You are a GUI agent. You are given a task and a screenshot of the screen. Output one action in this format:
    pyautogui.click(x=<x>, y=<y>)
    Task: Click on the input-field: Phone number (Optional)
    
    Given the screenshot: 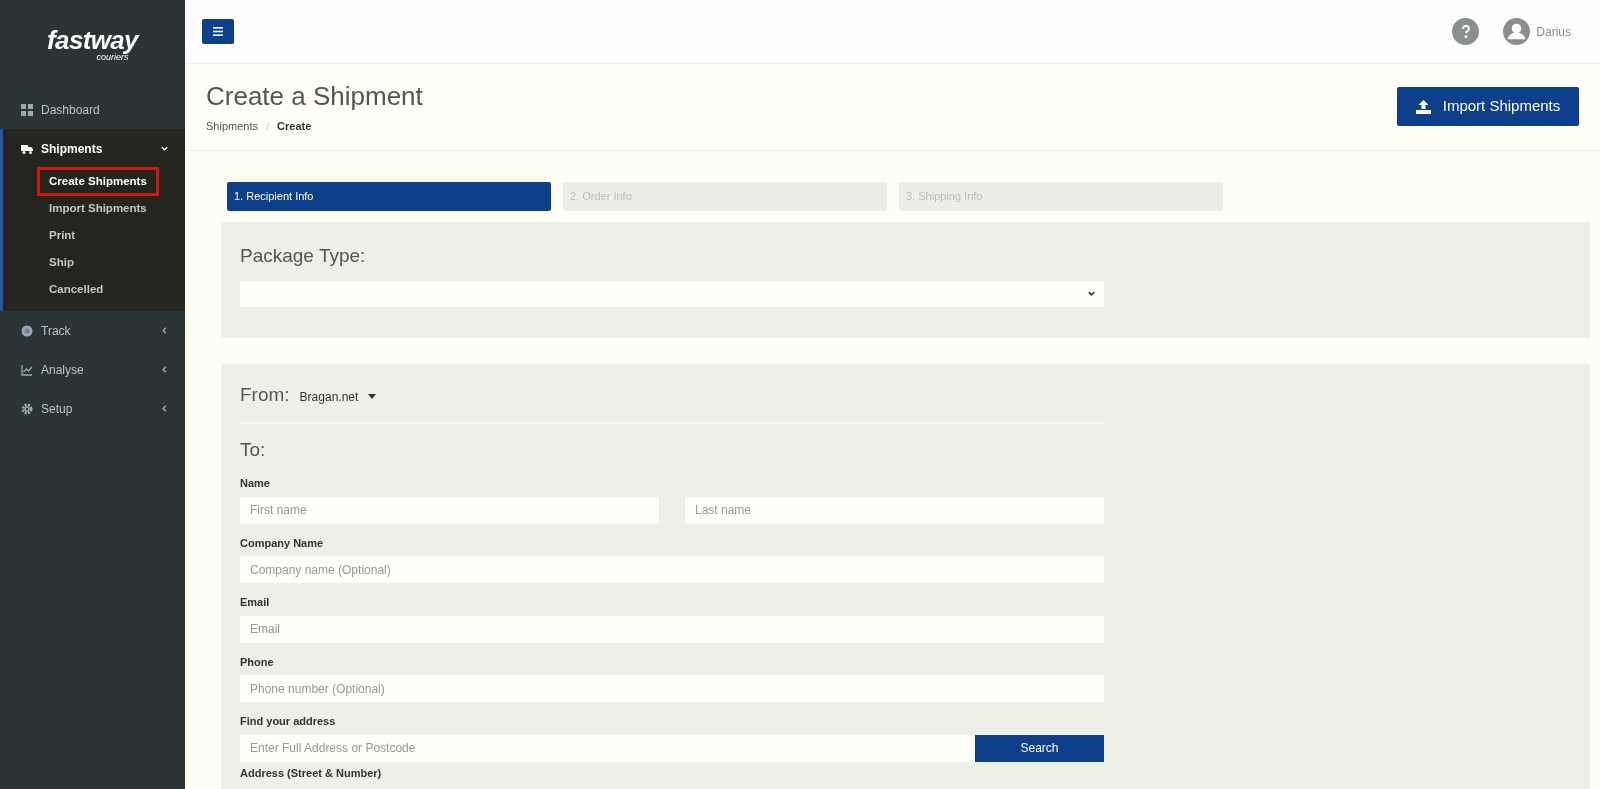 What is the action you would take?
    pyautogui.click(x=672, y=688)
    